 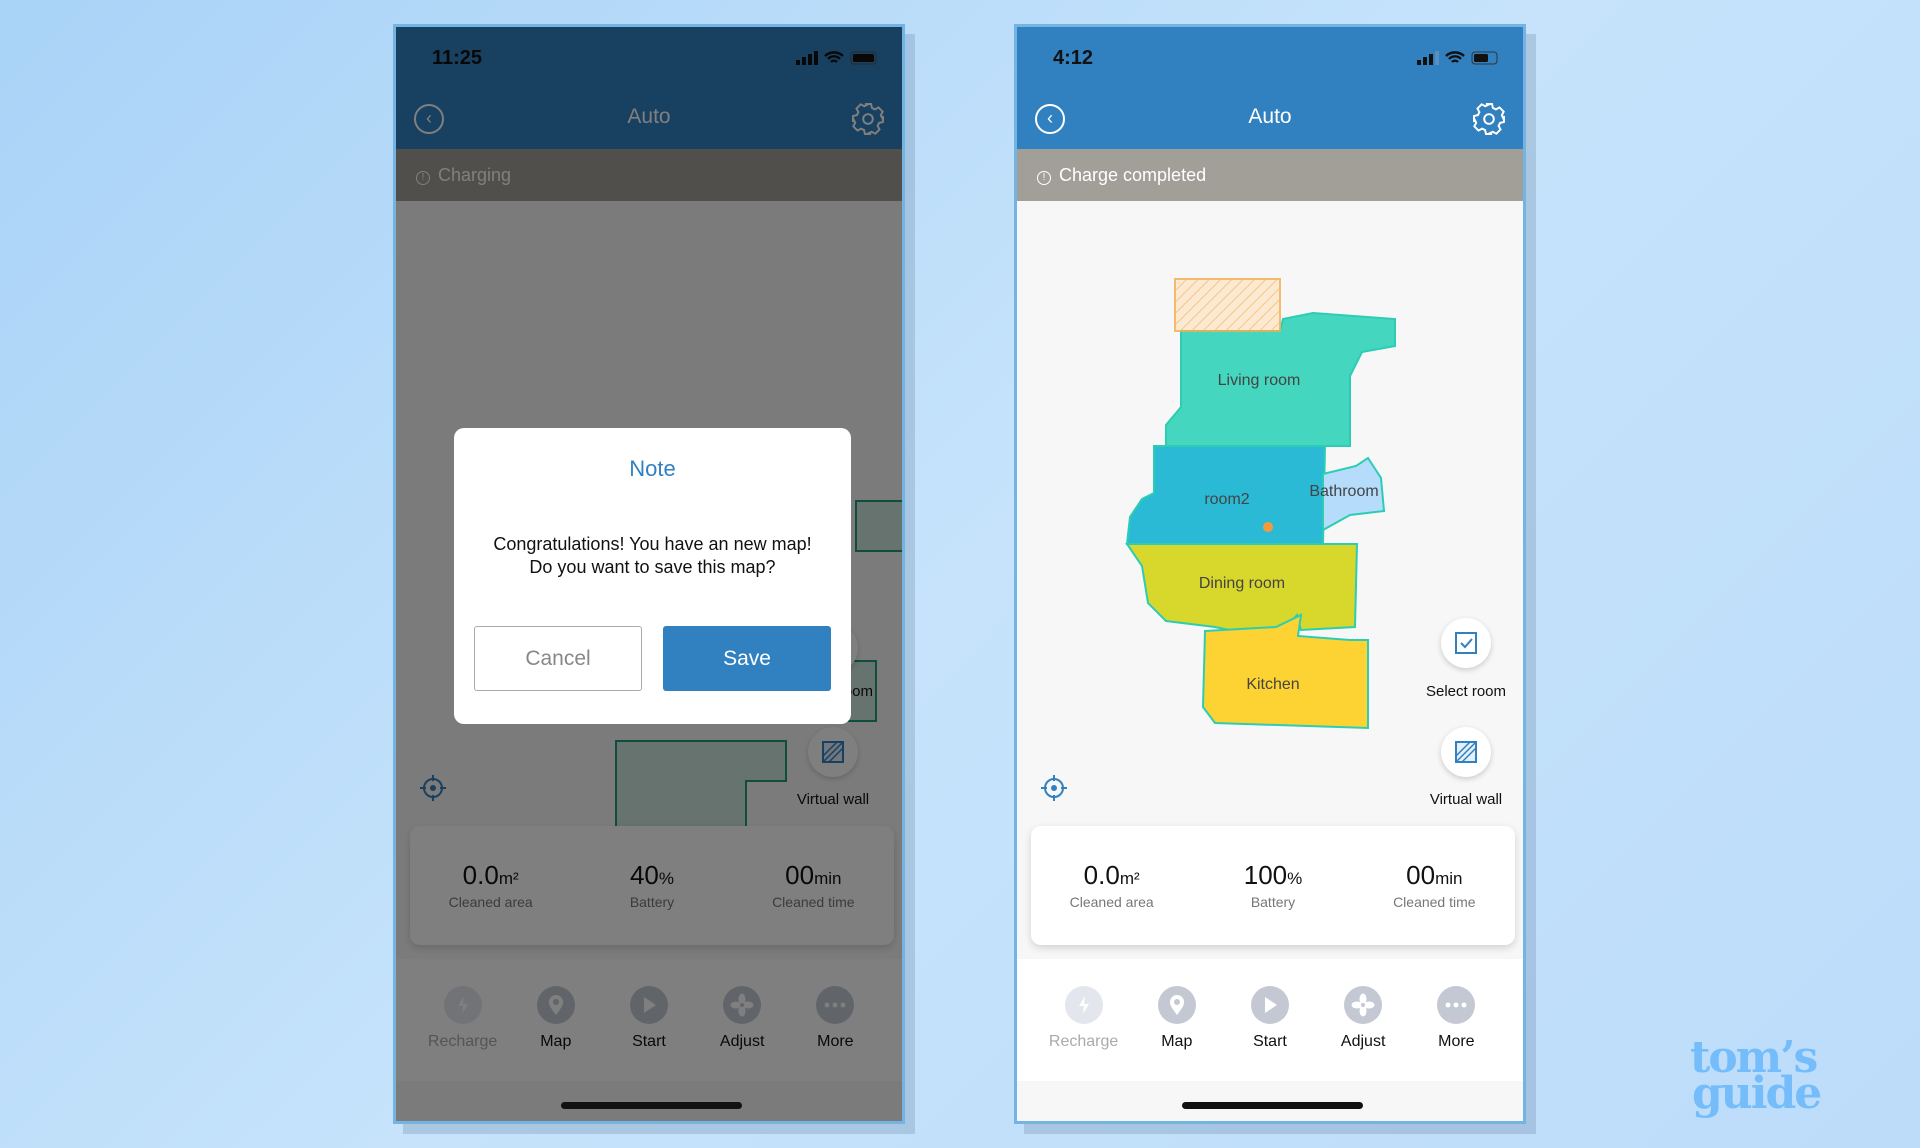 I want to click on nav-label: More, so click(x=1456, y=1041).